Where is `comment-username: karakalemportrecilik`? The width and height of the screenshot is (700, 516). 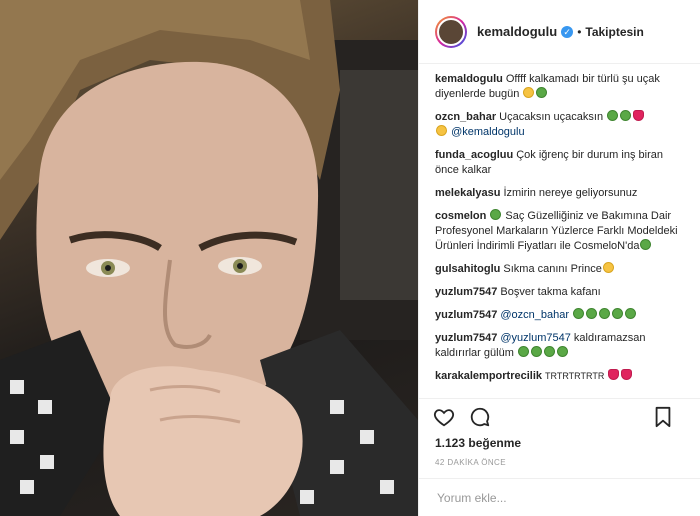
comment-username: karakalemportrecilik is located at coordinates (488, 376).